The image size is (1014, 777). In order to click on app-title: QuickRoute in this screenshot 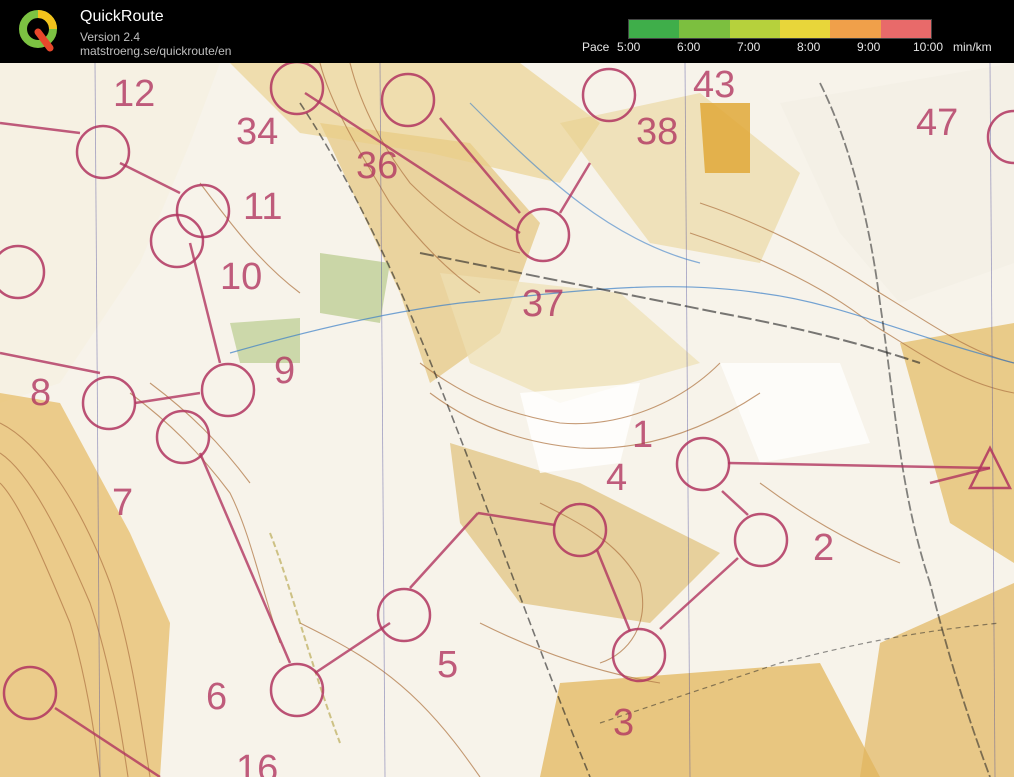, I will do `click(122, 16)`.